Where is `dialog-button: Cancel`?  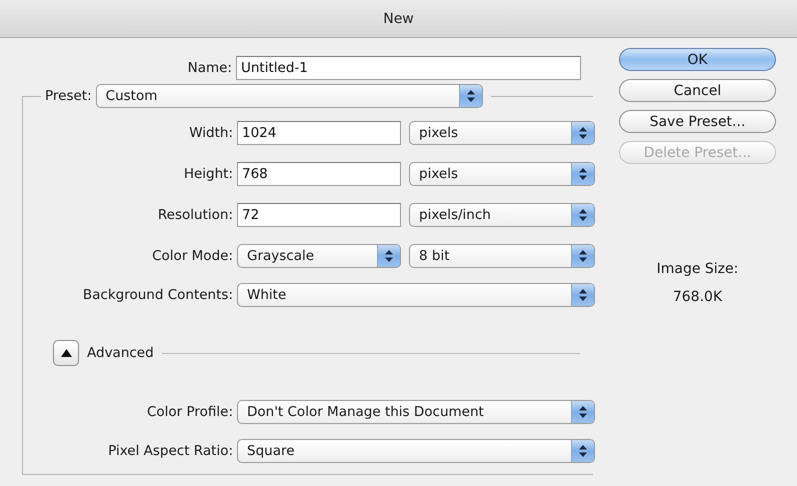
dialog-button: Cancel is located at coordinates (697, 90).